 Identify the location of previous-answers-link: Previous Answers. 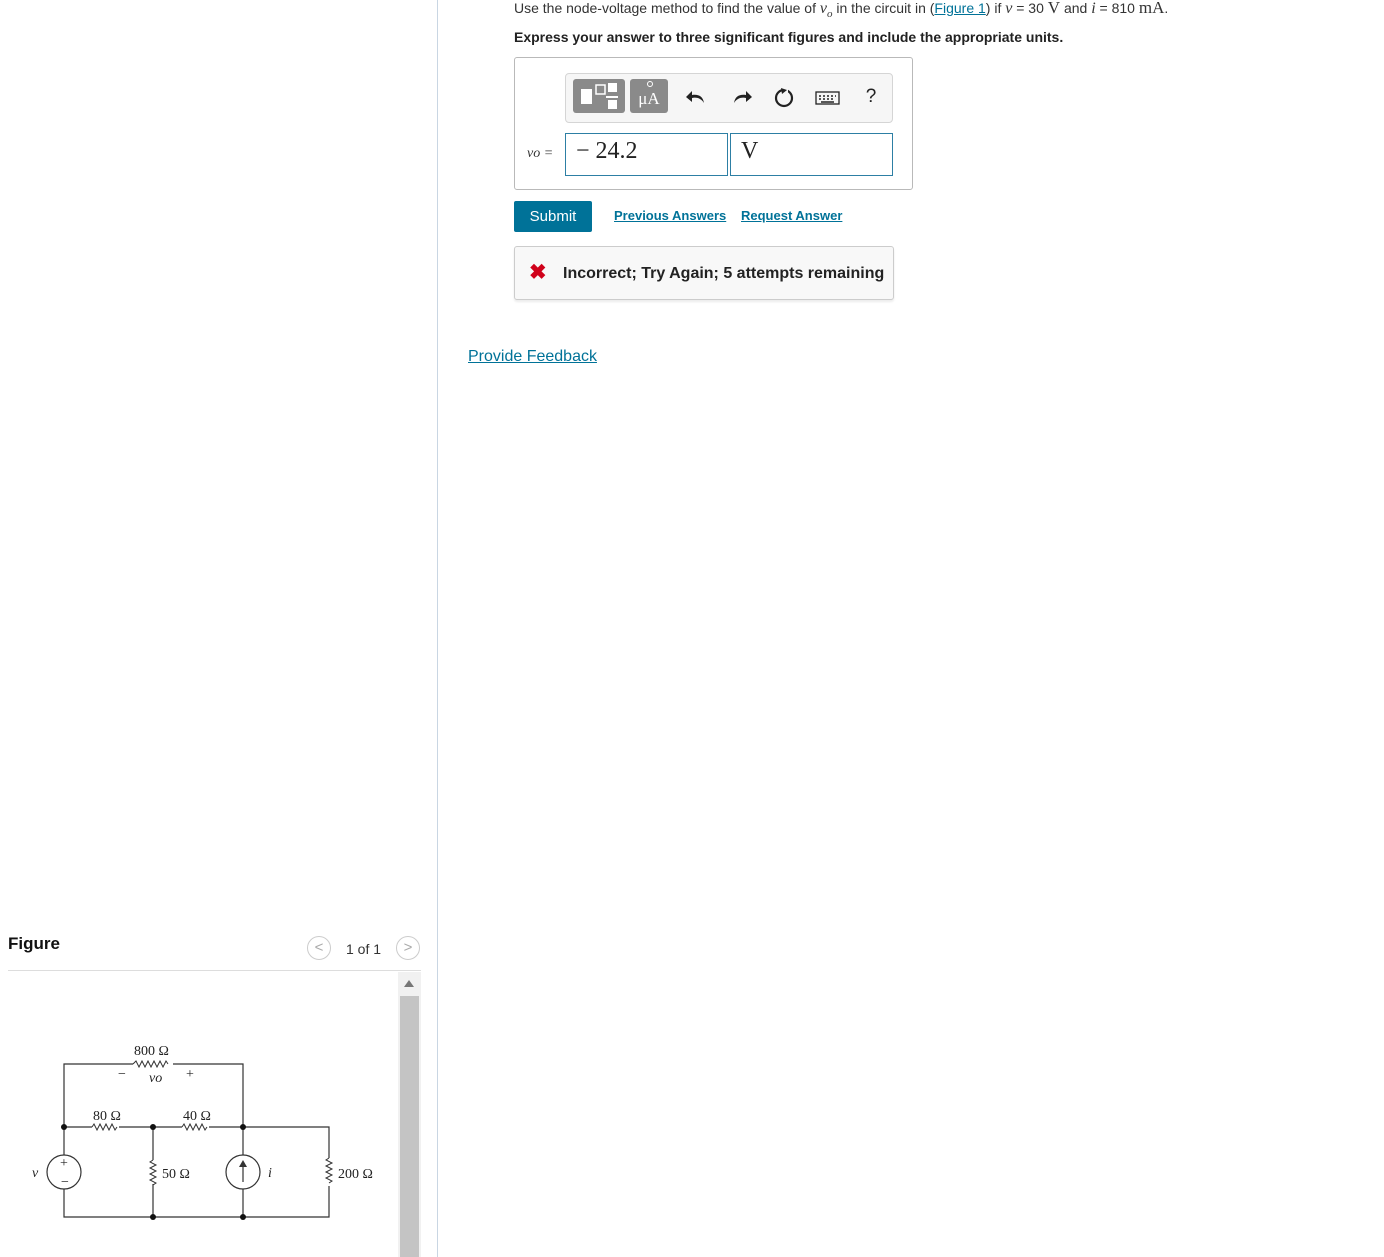
(670, 215).